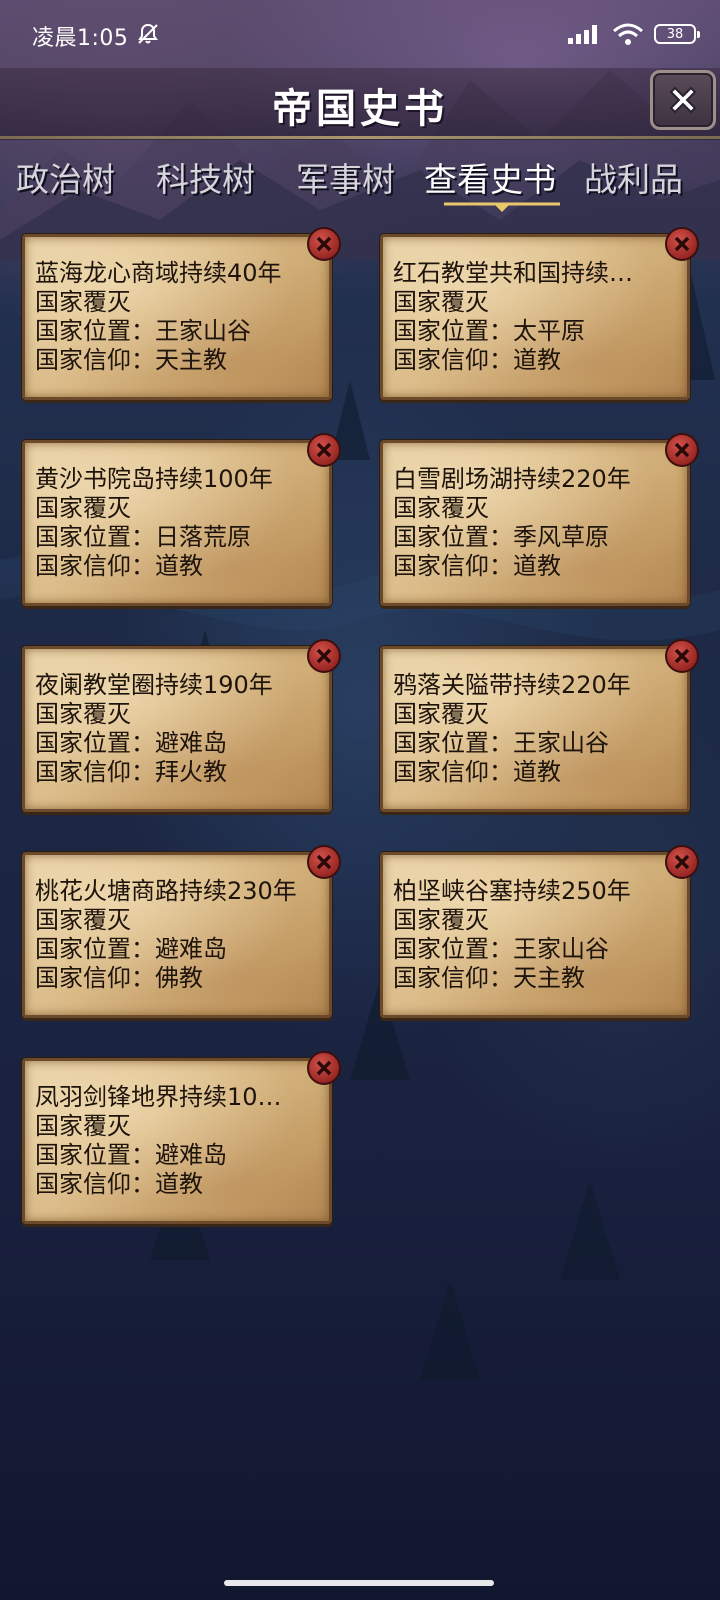 The image size is (720, 1600). I want to click on record-text: 鸦落关隘带持续220年 国家覆灭 国家位置：王家山谷 国家信仰：道教, so click(537, 729).